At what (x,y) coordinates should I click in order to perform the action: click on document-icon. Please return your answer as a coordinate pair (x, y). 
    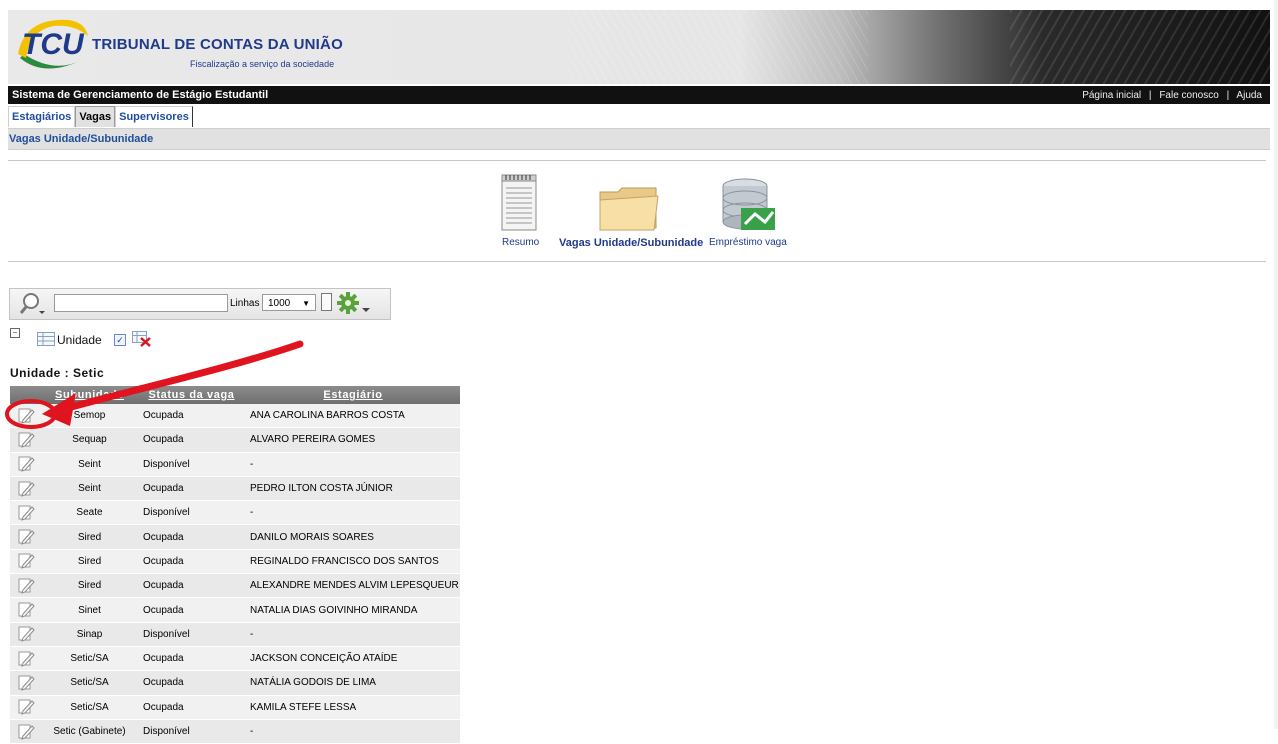
    Looking at the image, I should click on (520, 203).